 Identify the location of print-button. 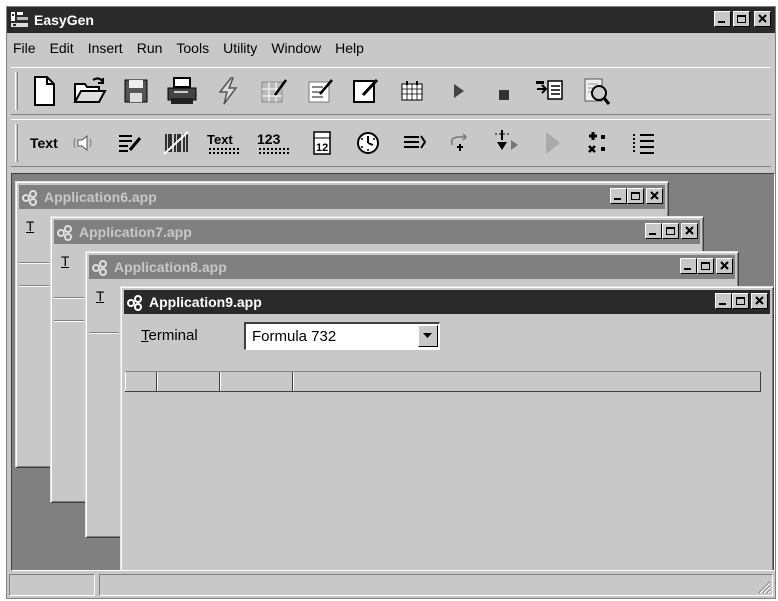
(182, 91).